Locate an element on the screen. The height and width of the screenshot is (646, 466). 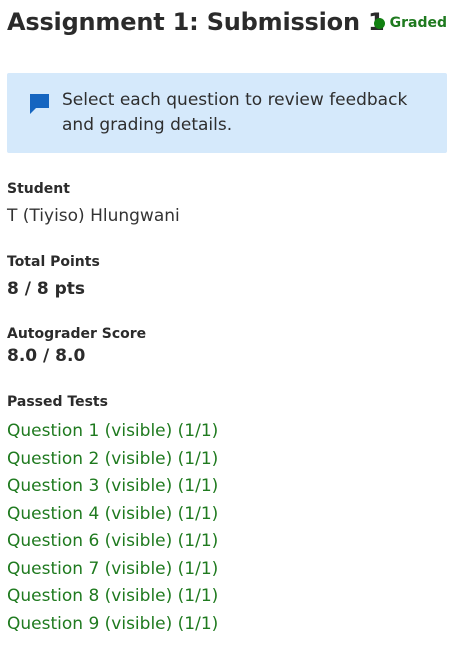
comment-icon is located at coordinates (39, 104).